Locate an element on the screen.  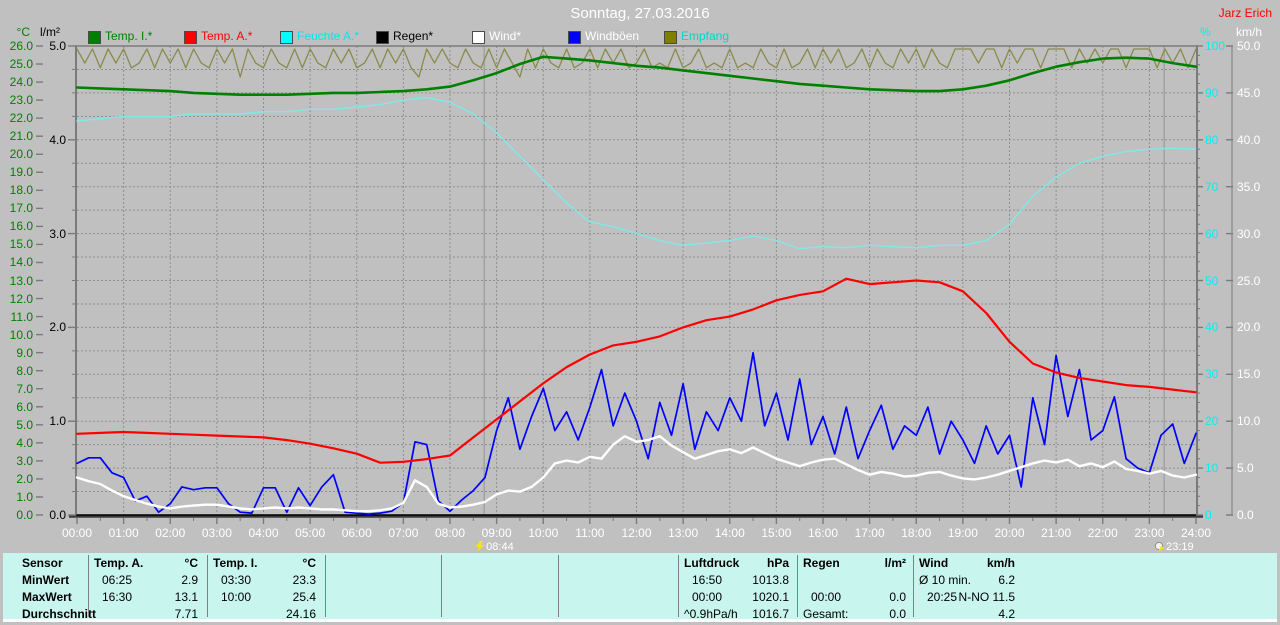
stats-cell-value: 13.1 is located at coordinates (186, 597).